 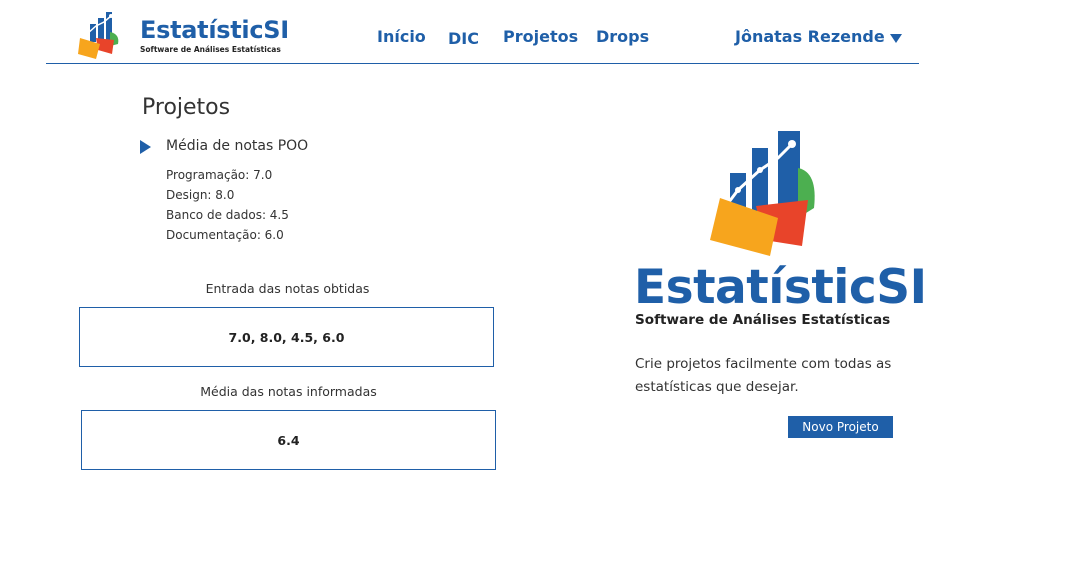 I want to click on new-project-button: Novo Projeto, so click(x=840, y=427).